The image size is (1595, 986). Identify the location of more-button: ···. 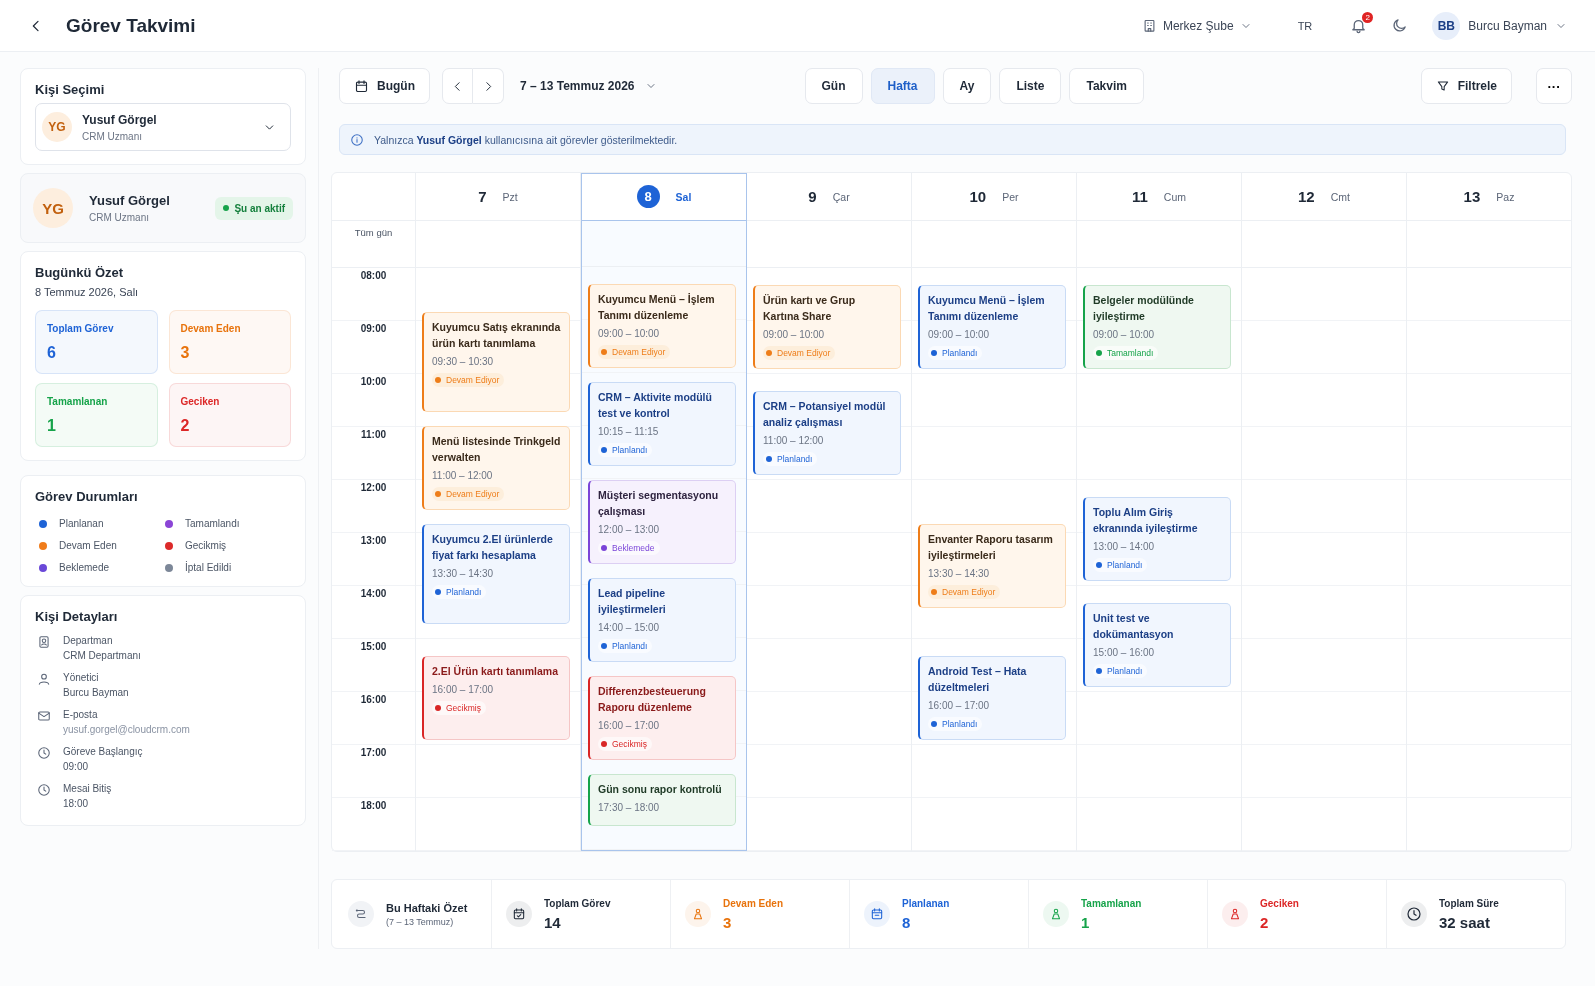
(1554, 86).